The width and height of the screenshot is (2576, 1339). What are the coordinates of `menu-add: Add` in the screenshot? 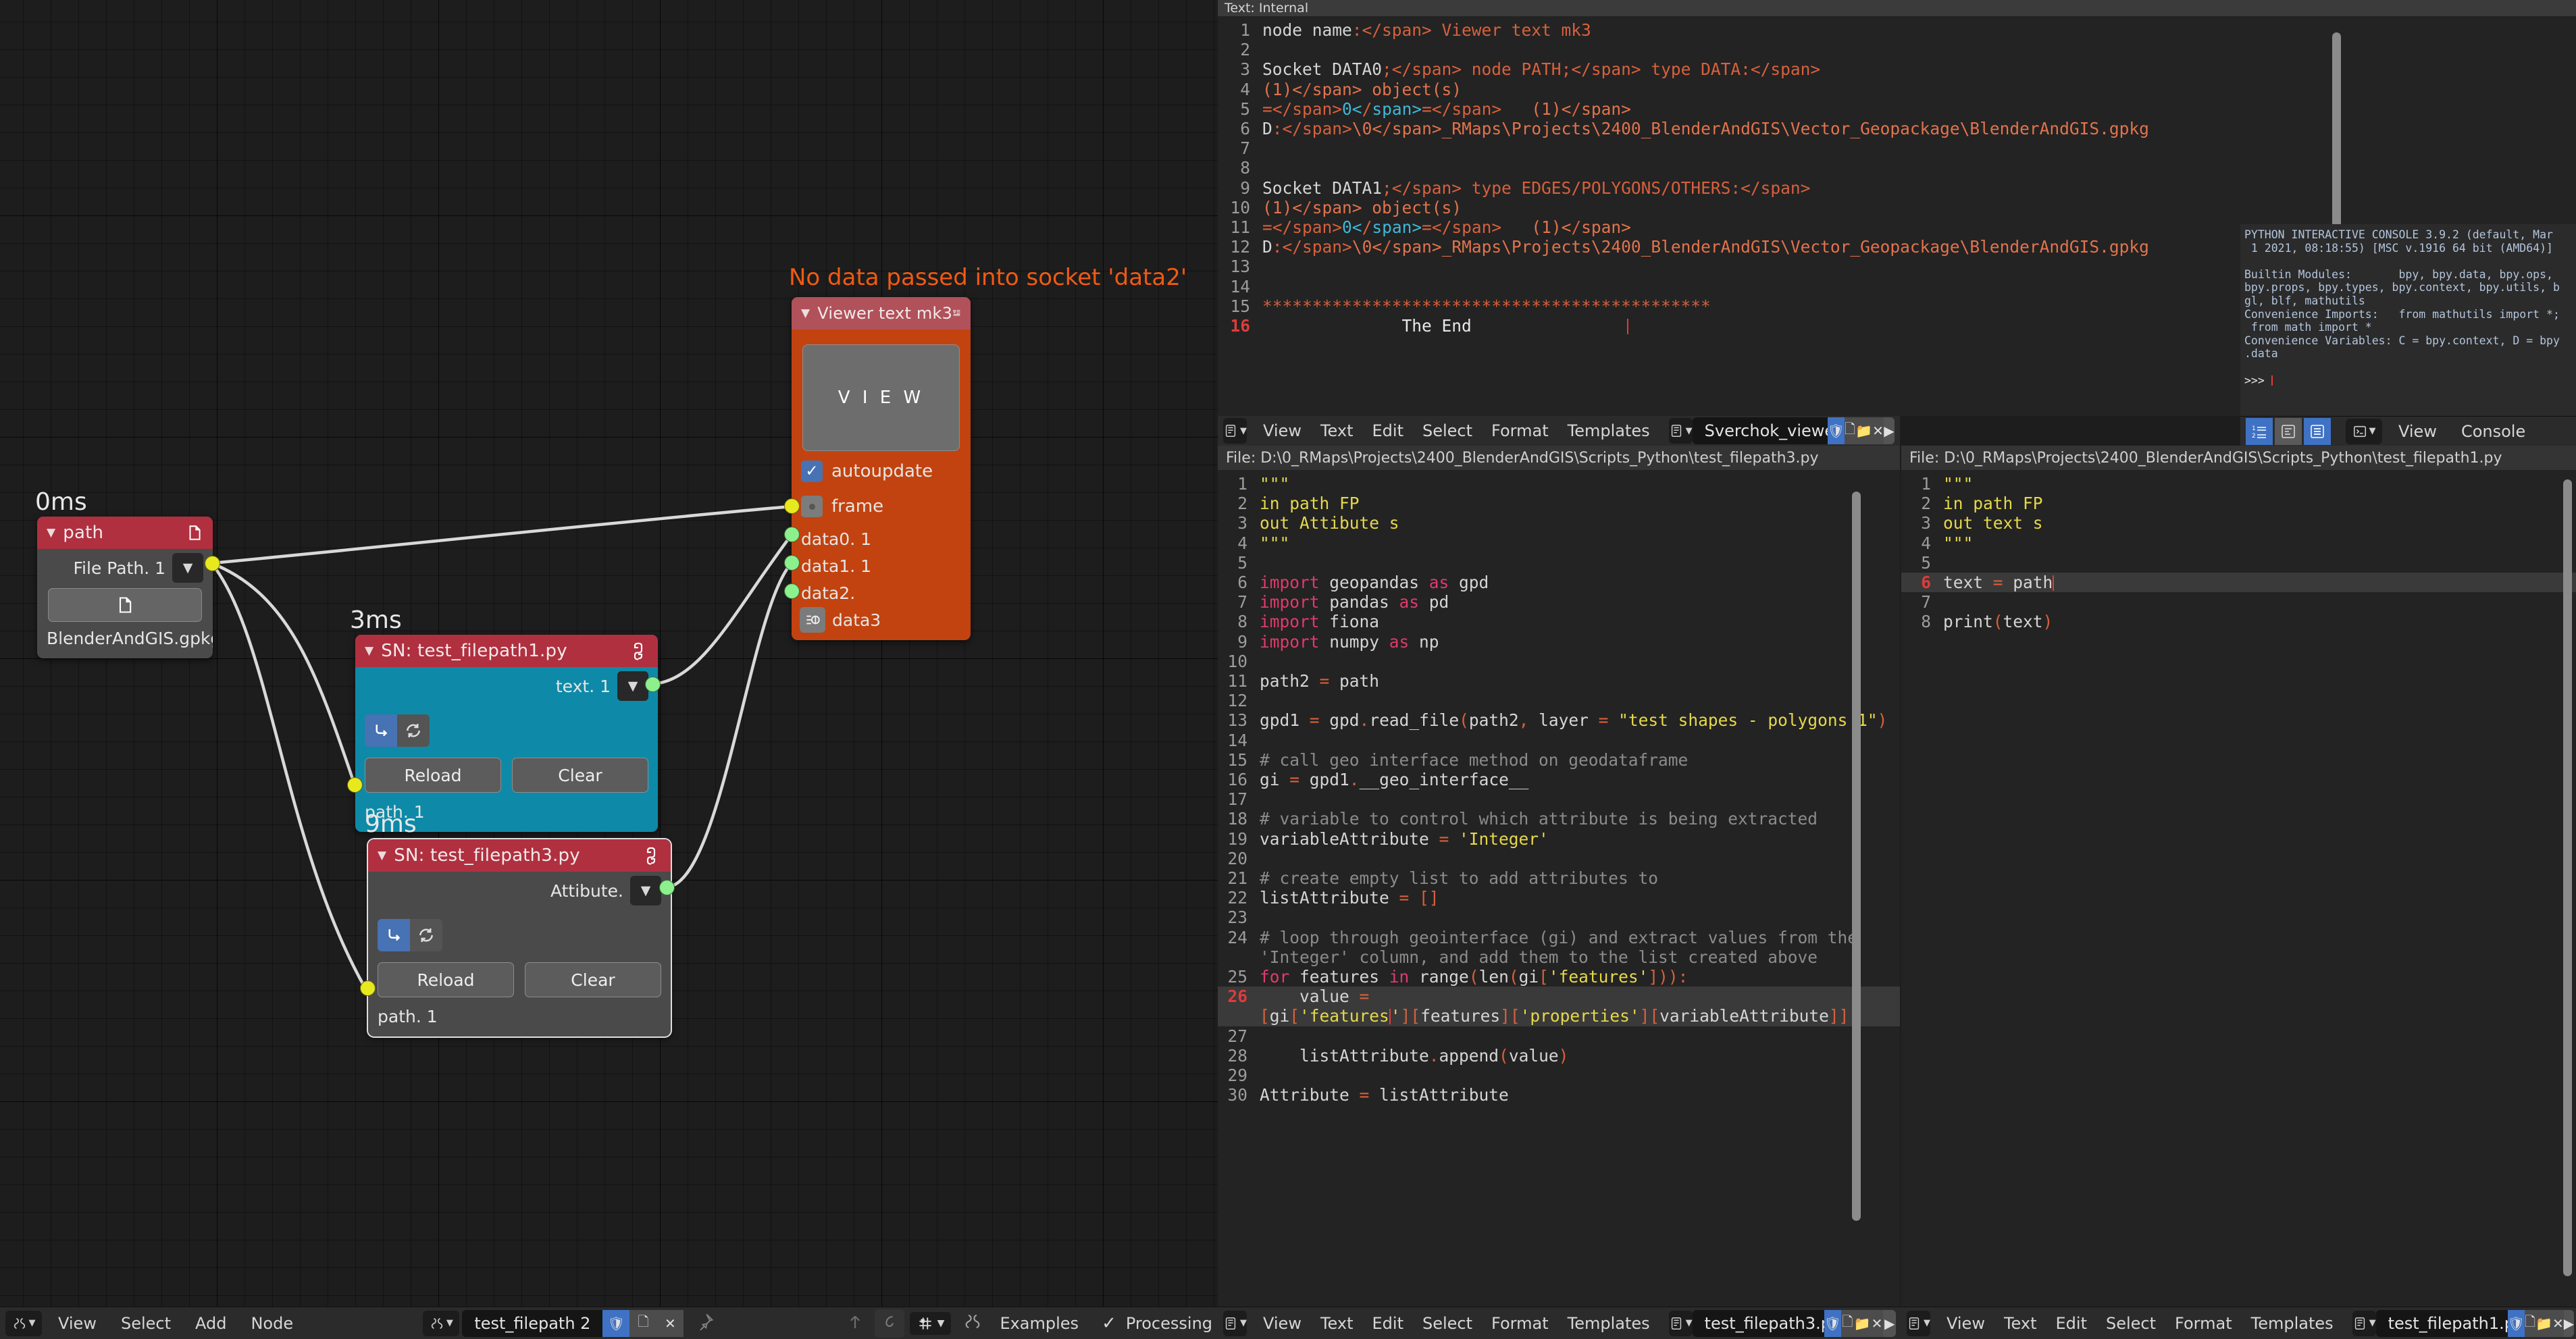 It's located at (211, 1323).